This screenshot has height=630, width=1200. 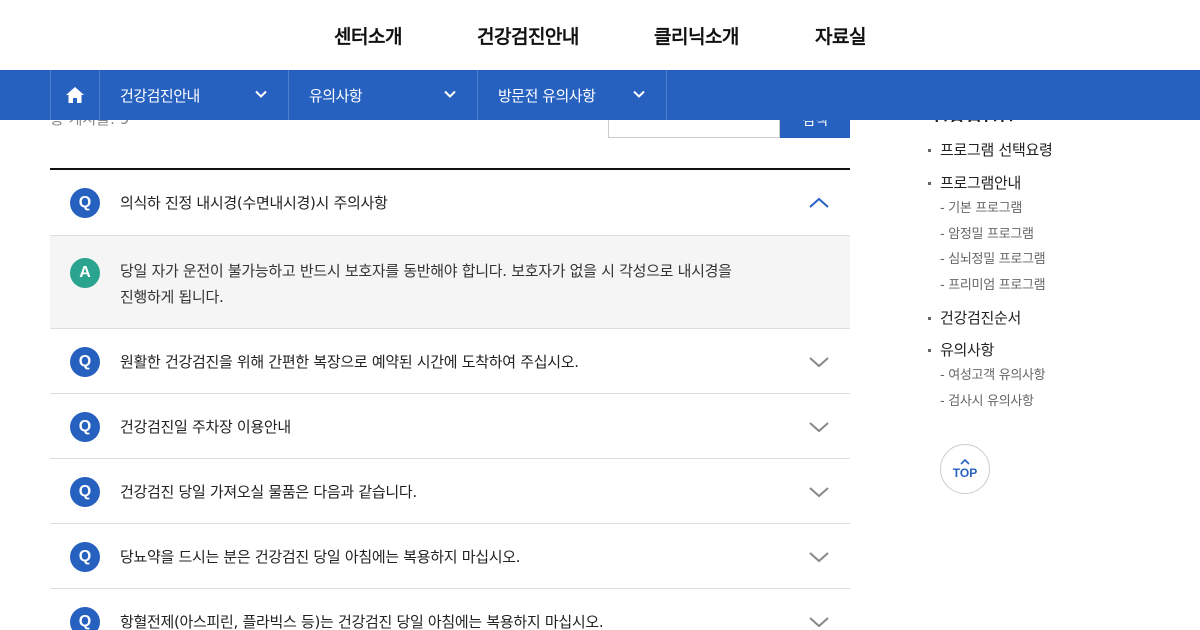 I want to click on faq-question-text: 건강검진 당일 가져오실 물품은 다음과 같습니다., so click(x=268, y=492).